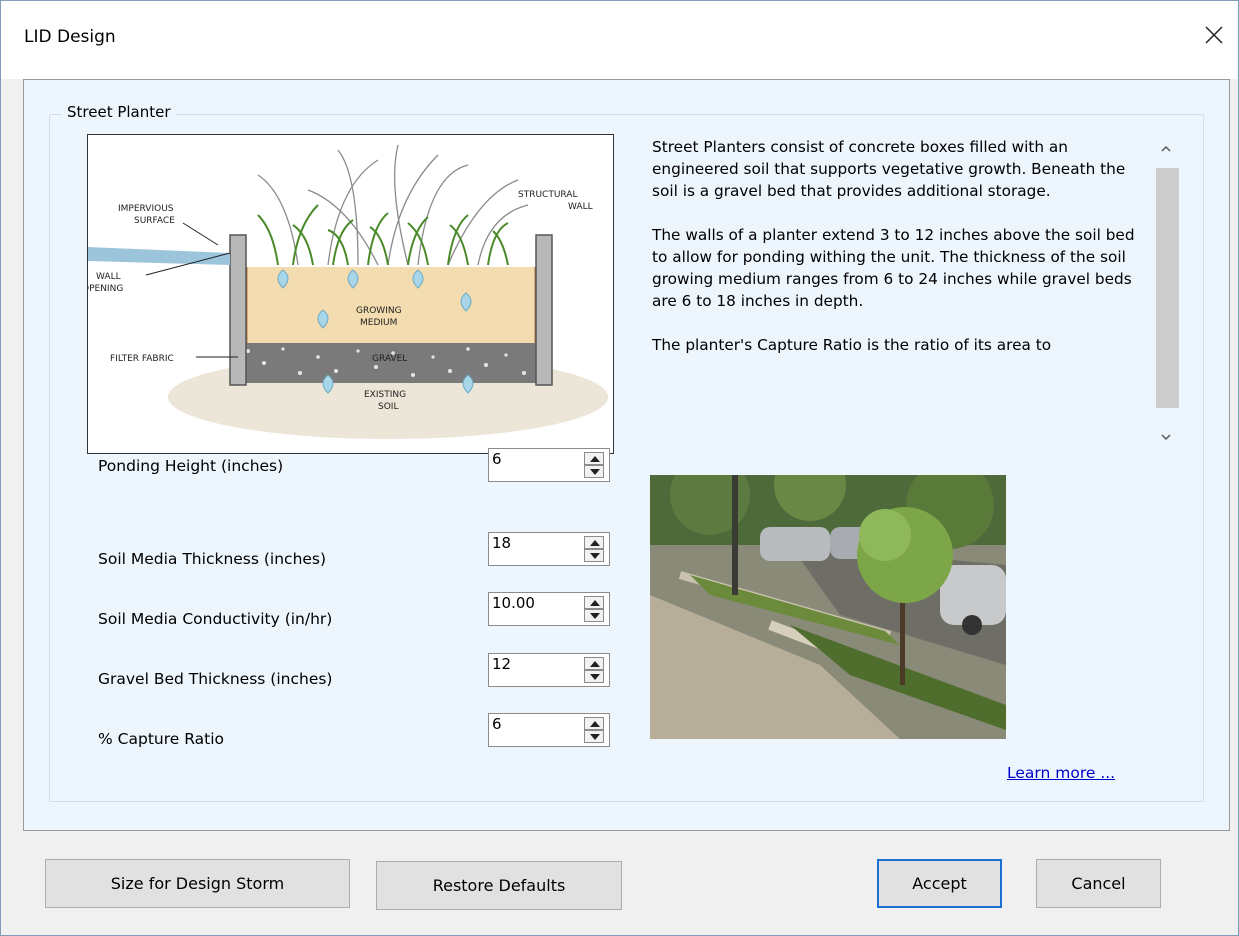 The image size is (1239, 936). Describe the element at coordinates (146, 209) in the screenshot. I see `diagram-label-impervious: IMPERVIOUS` at that location.